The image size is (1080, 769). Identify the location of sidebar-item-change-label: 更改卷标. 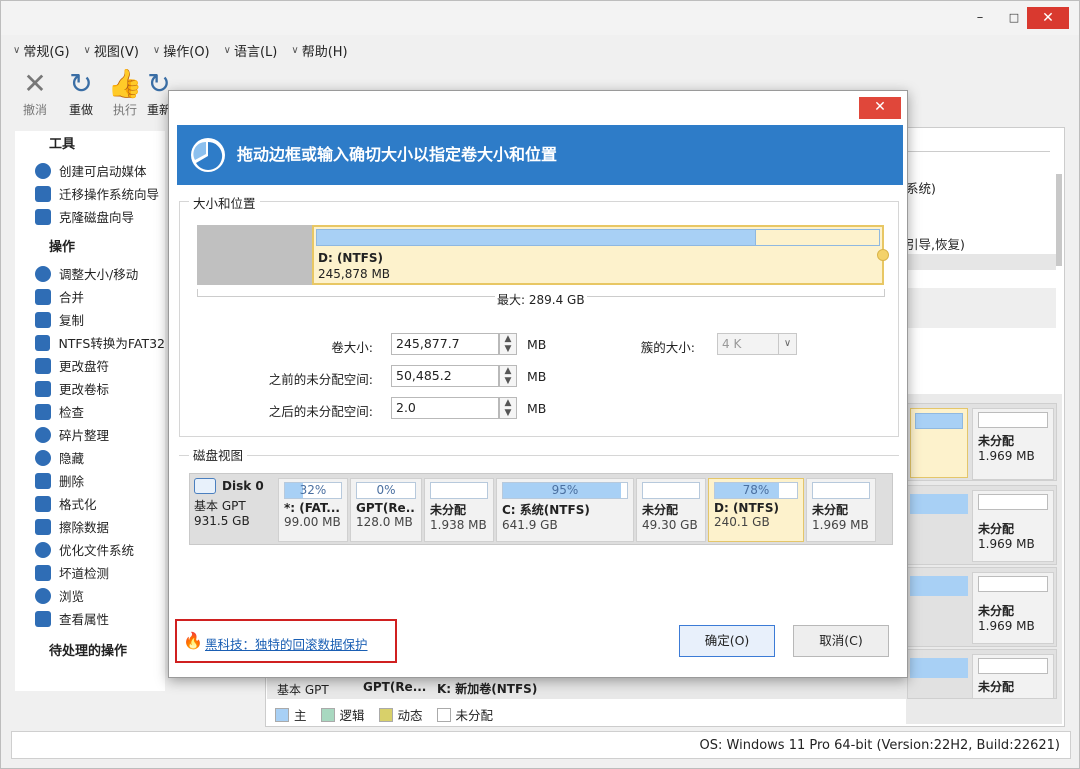
(90, 388).